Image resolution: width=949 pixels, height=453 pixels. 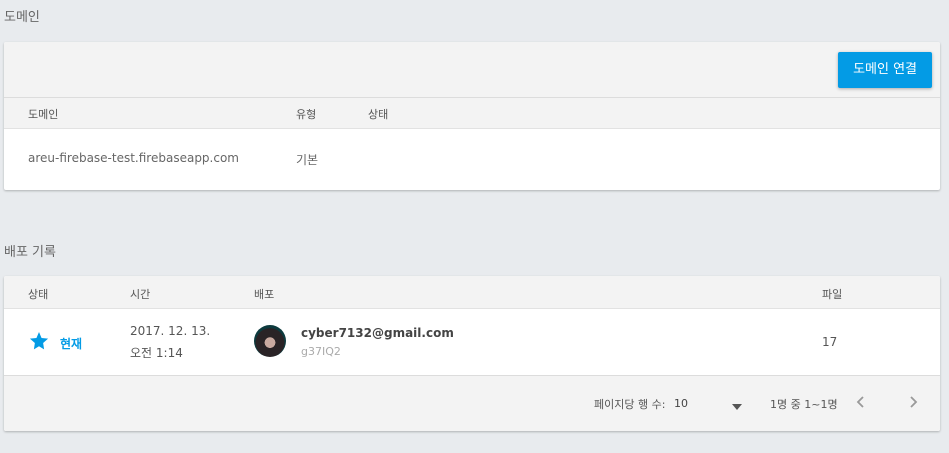 What do you see at coordinates (307, 160) in the screenshot?
I see `domain-type: 기본` at bounding box center [307, 160].